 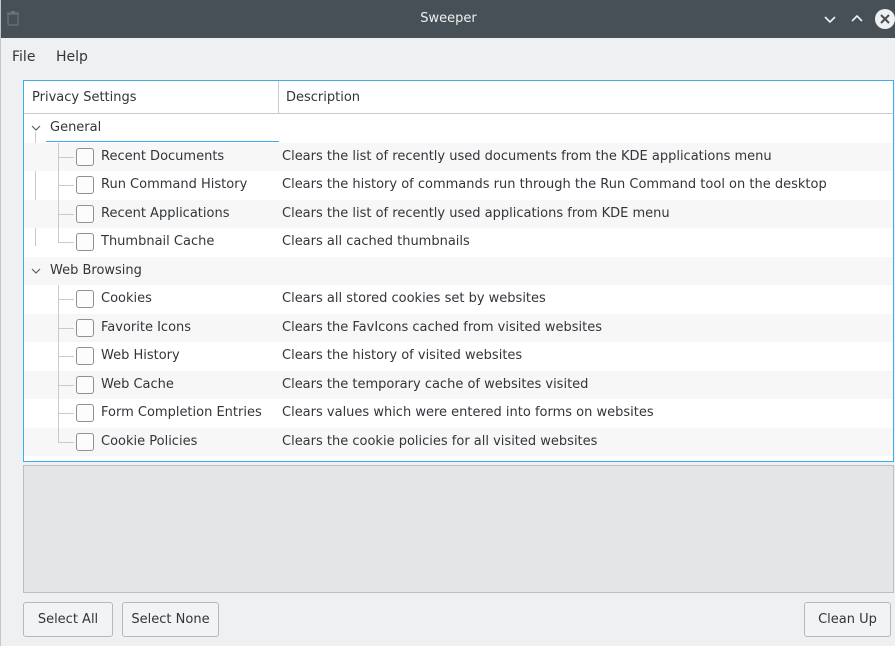 I want to click on checkbox-cookies, so click(x=85, y=299).